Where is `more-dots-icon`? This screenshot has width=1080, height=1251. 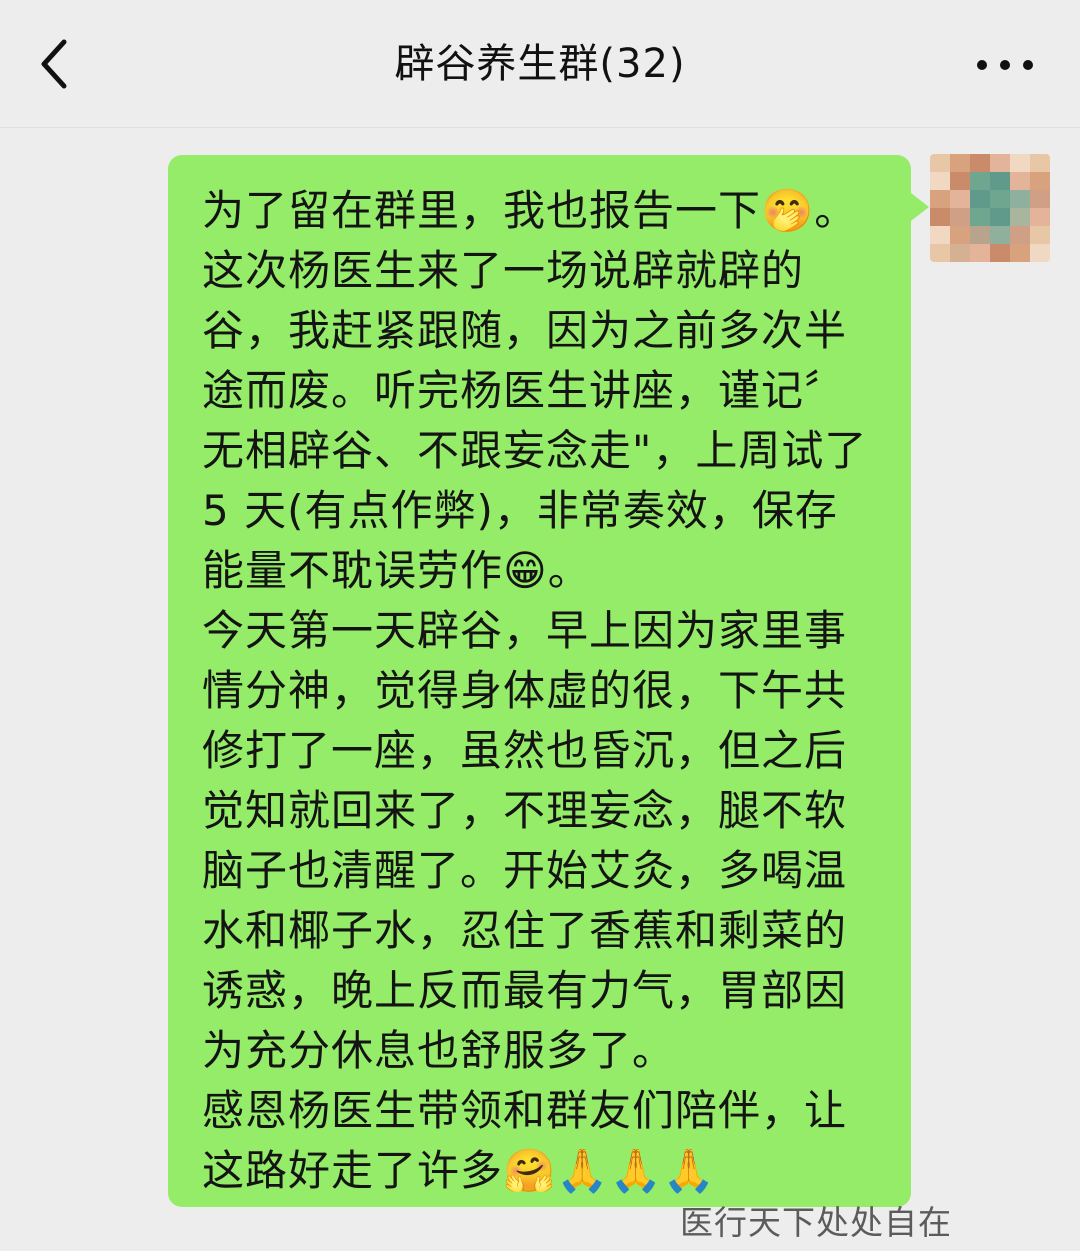 more-dots-icon is located at coordinates (1005, 65).